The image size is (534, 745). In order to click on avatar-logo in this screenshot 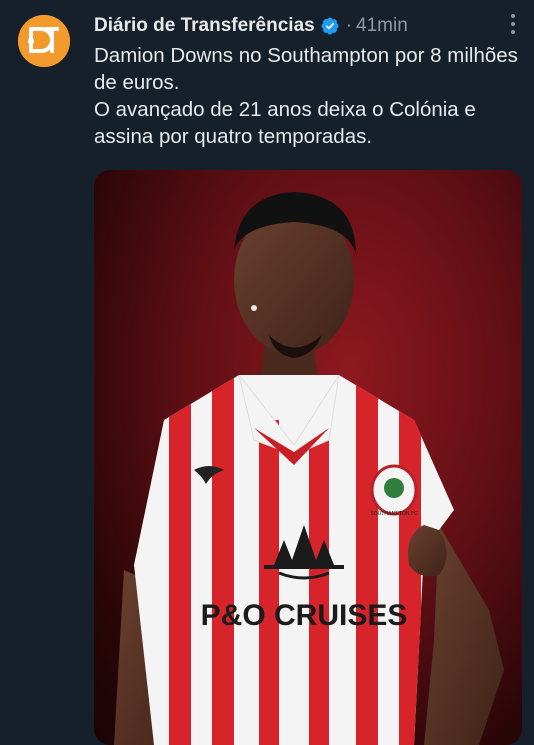, I will do `click(44, 41)`.